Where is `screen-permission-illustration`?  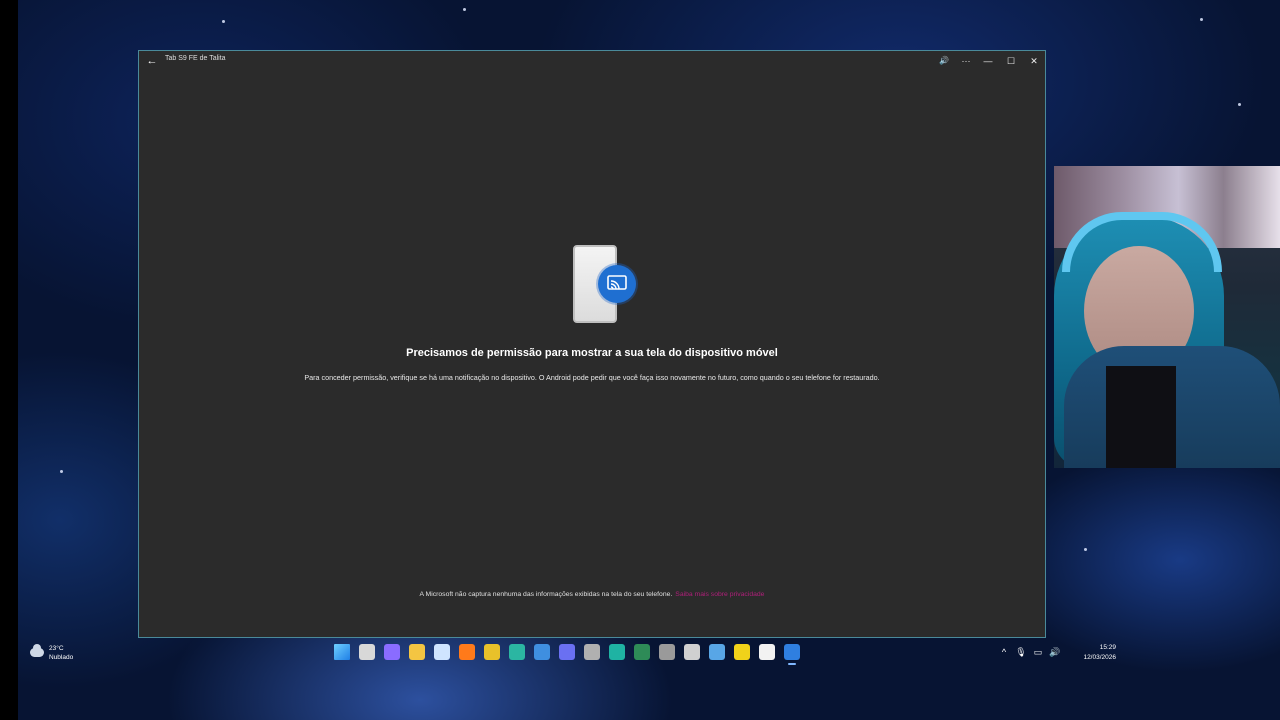
screen-permission-illustration is located at coordinates (604, 285).